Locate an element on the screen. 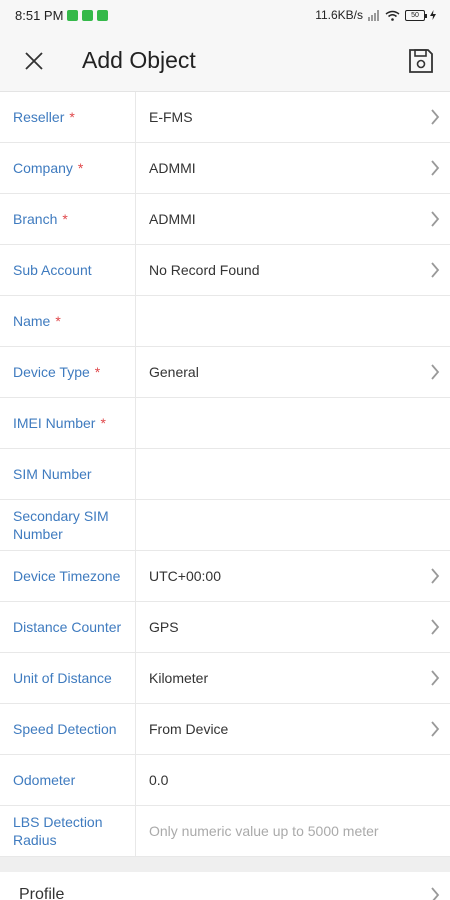 The image size is (450, 900). field-label: Speed Detection is located at coordinates (68, 729).